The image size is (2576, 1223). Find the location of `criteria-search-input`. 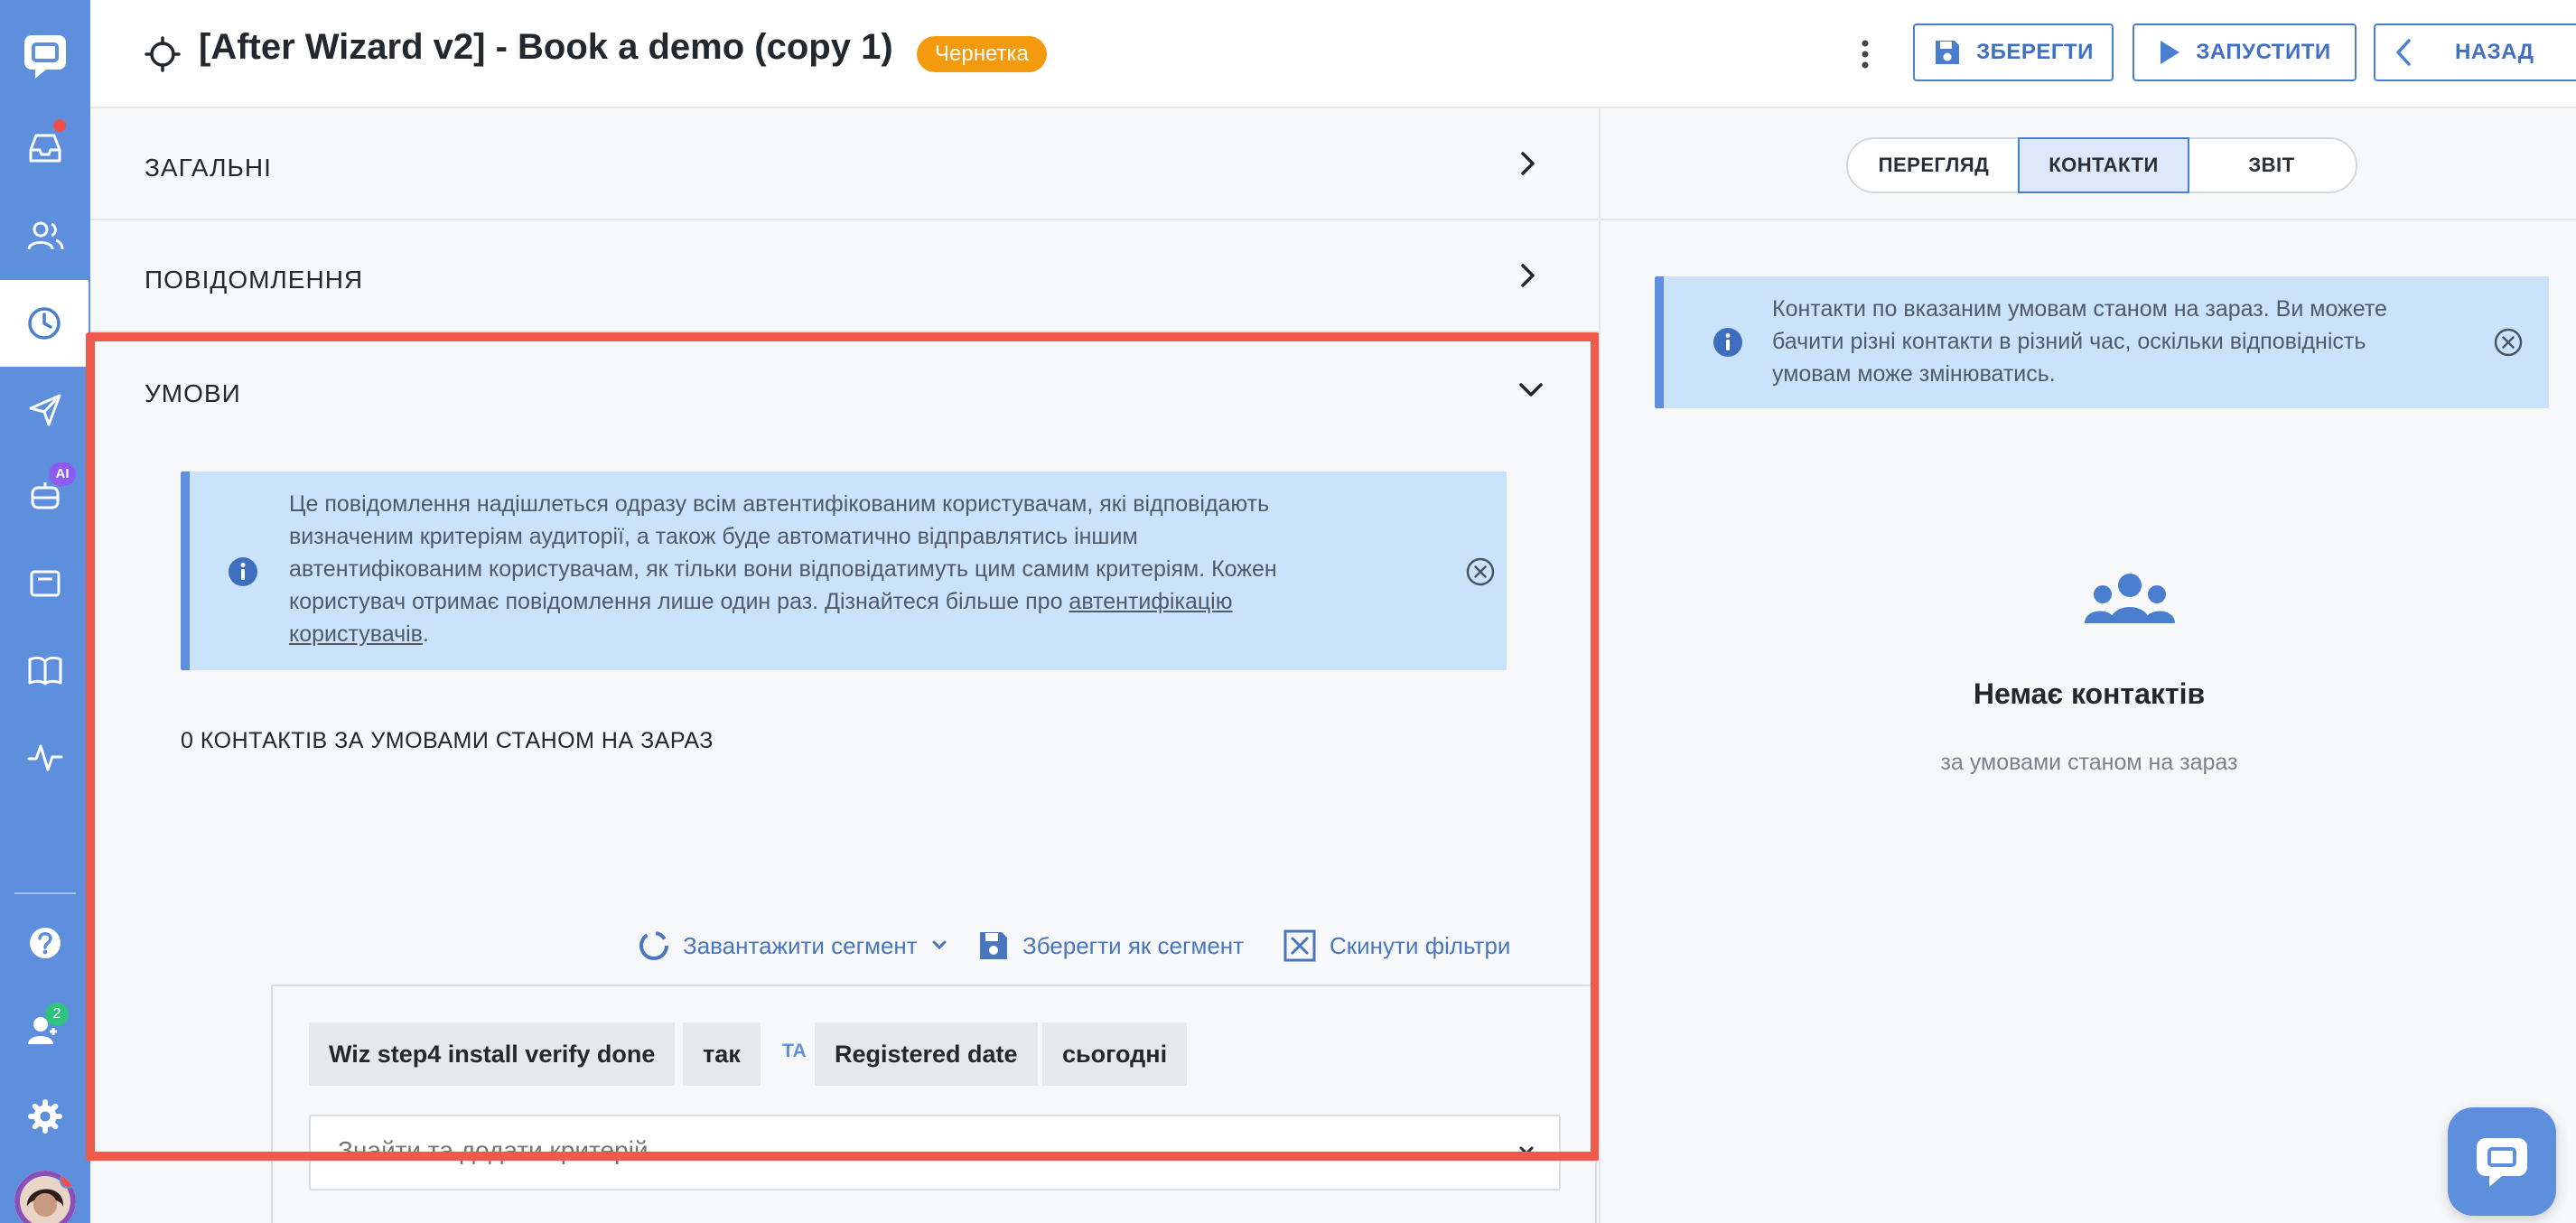

criteria-search-input is located at coordinates (880, 1150).